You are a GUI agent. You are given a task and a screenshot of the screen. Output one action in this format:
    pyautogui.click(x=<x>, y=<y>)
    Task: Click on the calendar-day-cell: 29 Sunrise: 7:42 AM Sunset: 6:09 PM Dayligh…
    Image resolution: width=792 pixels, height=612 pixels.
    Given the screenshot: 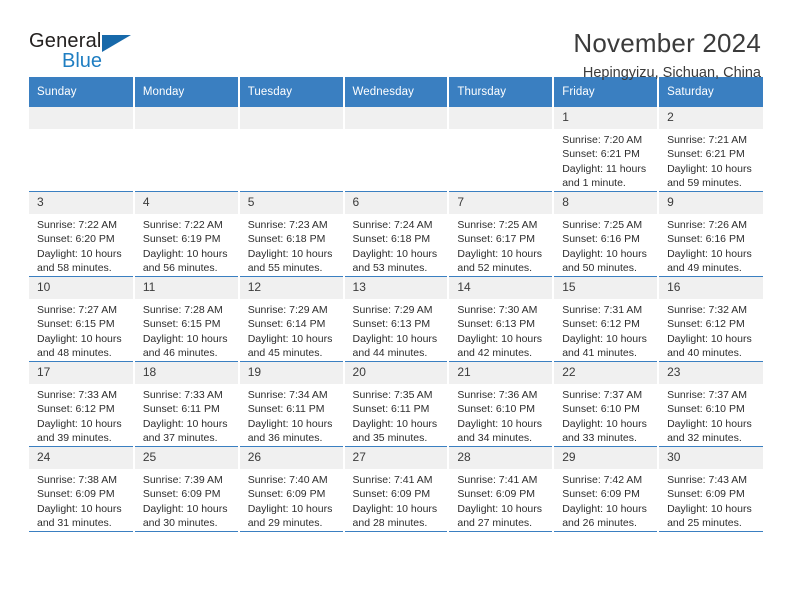 What is the action you would take?
    pyautogui.click(x=606, y=489)
    